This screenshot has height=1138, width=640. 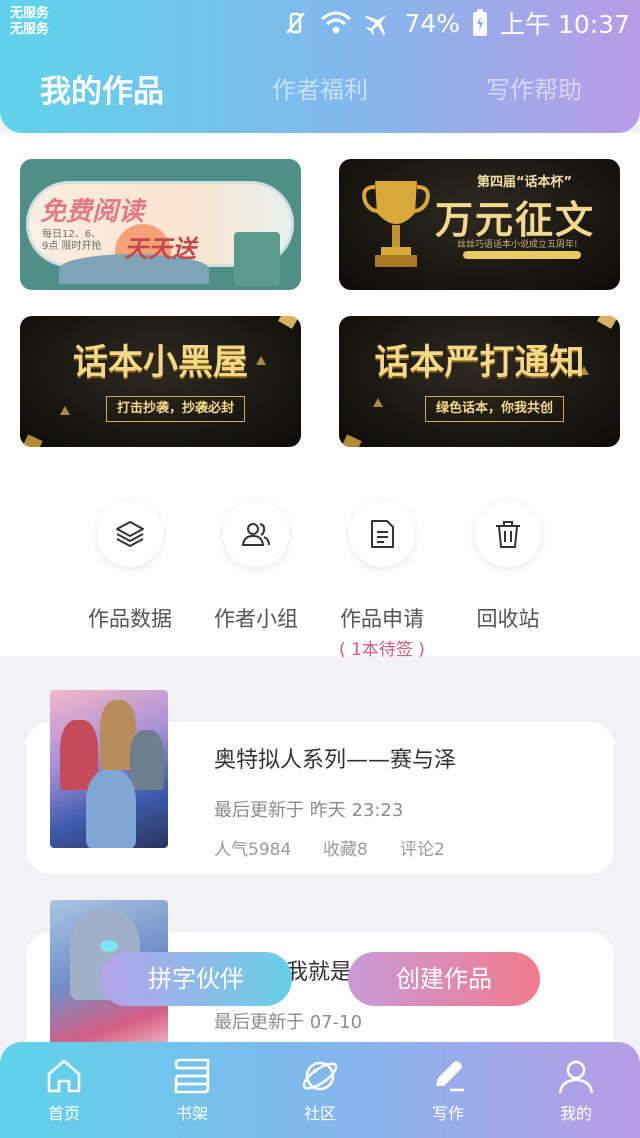 I want to click on nav-write: 写作, so click(x=448, y=1090).